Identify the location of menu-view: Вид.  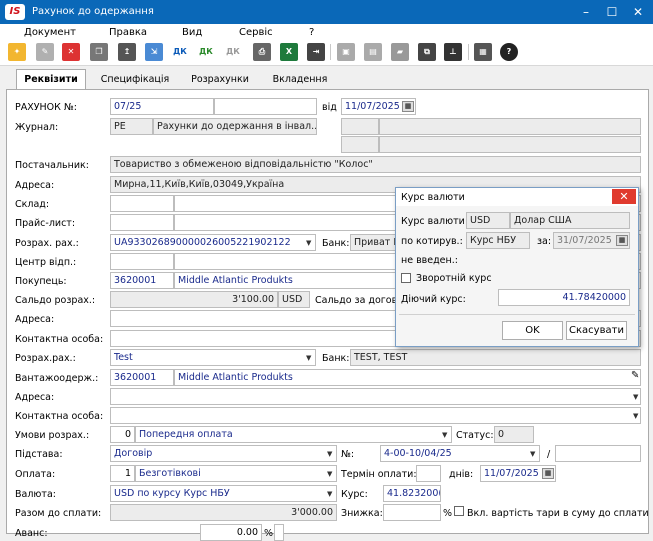
(192, 32).